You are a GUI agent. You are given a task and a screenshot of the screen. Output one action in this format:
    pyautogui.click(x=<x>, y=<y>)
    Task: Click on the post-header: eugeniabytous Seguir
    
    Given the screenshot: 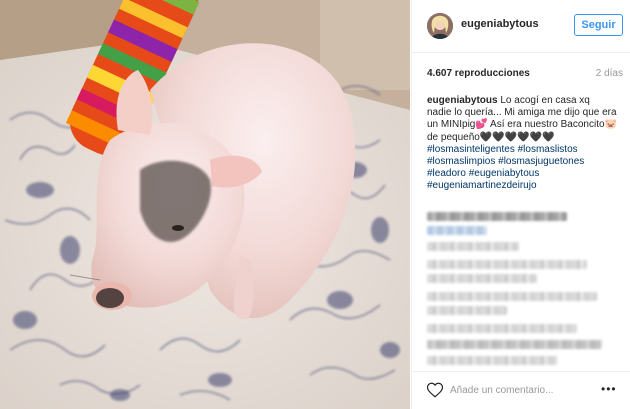 What is the action you would take?
    pyautogui.click(x=521, y=26)
    